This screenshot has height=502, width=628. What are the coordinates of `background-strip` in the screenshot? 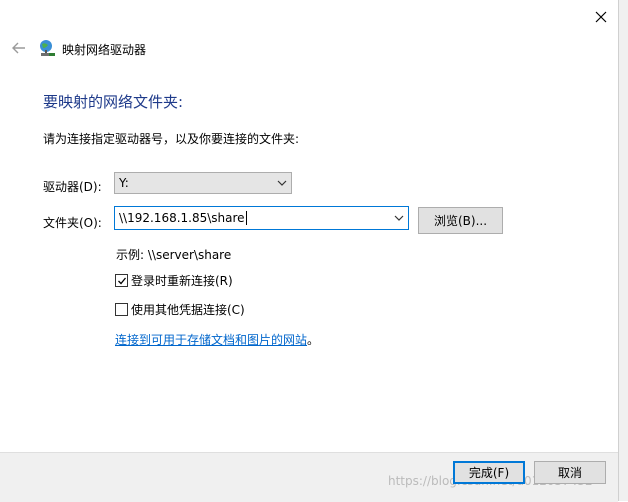 It's located at (623, 250).